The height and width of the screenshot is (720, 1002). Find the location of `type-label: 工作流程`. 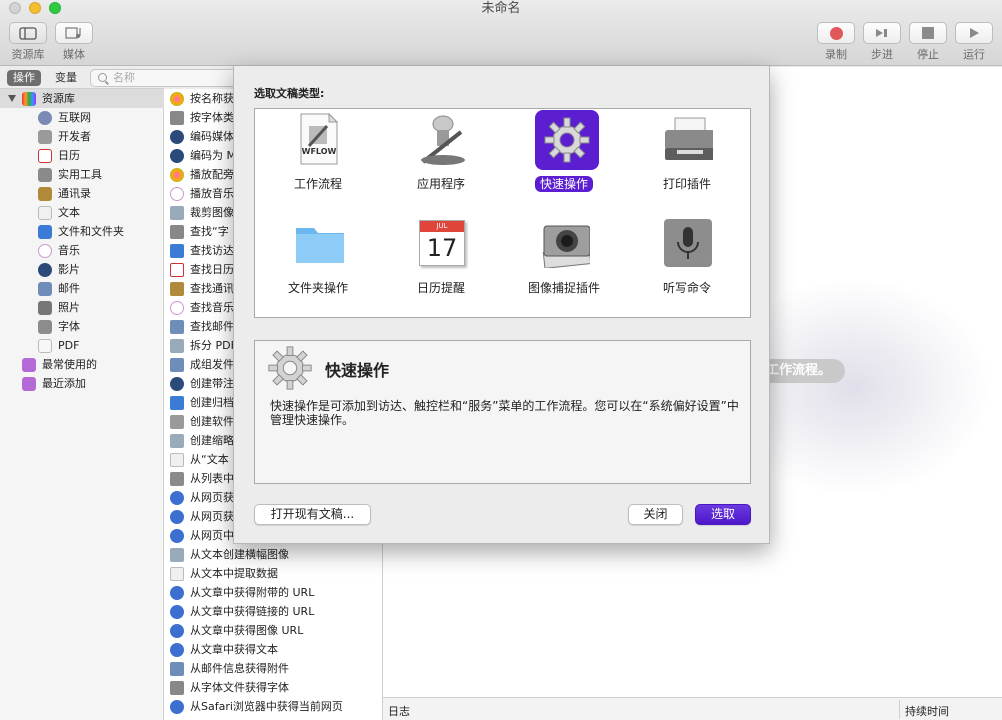

type-label: 工作流程 is located at coordinates (317, 184).